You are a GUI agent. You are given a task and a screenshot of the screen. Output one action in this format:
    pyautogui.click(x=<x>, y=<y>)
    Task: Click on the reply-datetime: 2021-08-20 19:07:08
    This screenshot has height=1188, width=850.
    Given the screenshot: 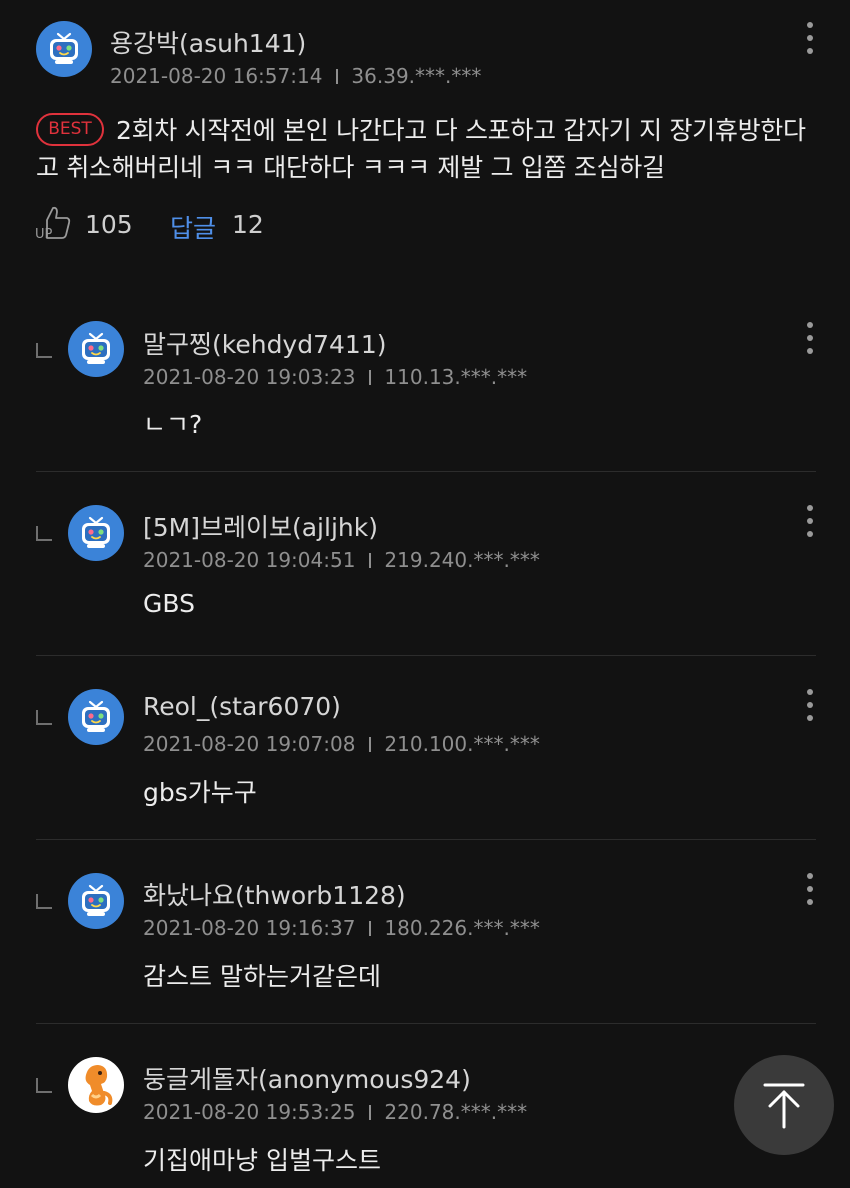 What is the action you would take?
    pyautogui.click(x=249, y=744)
    